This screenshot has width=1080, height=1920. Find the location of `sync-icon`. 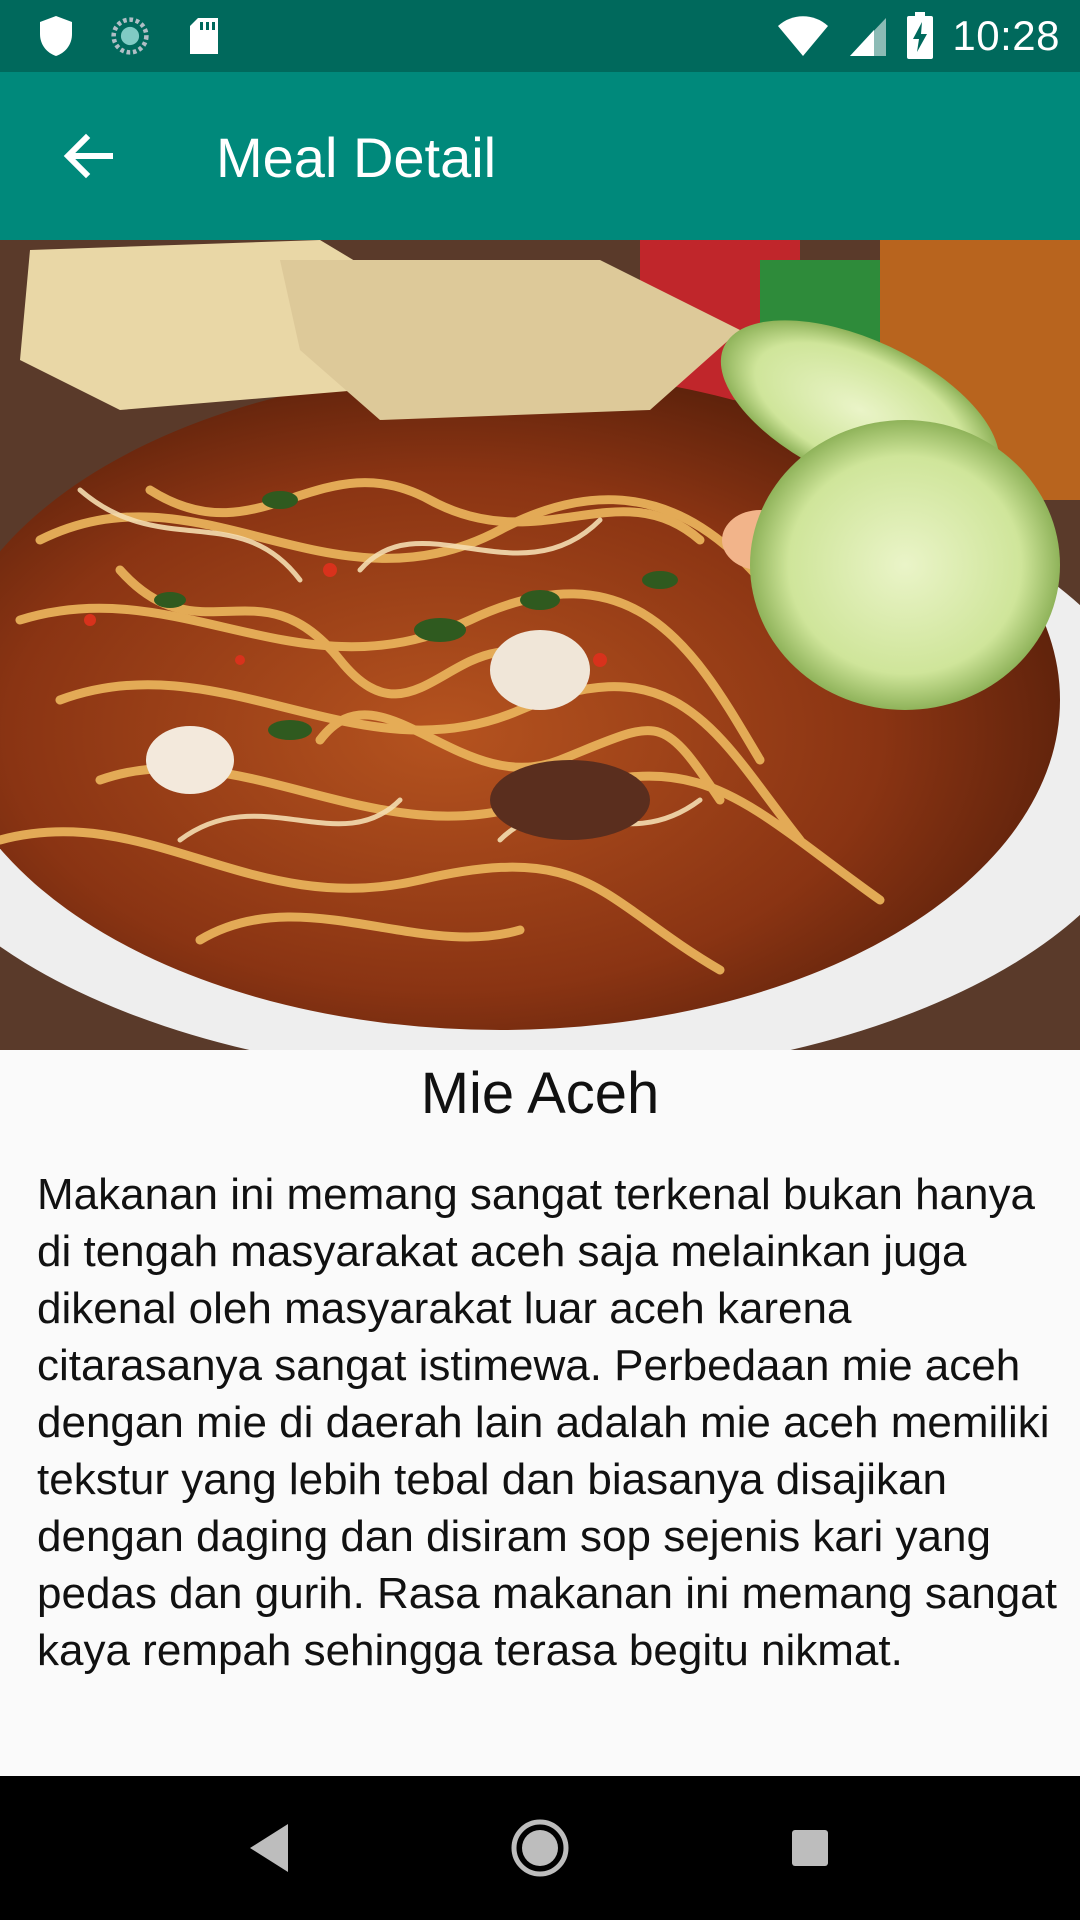

sync-icon is located at coordinates (130, 36).